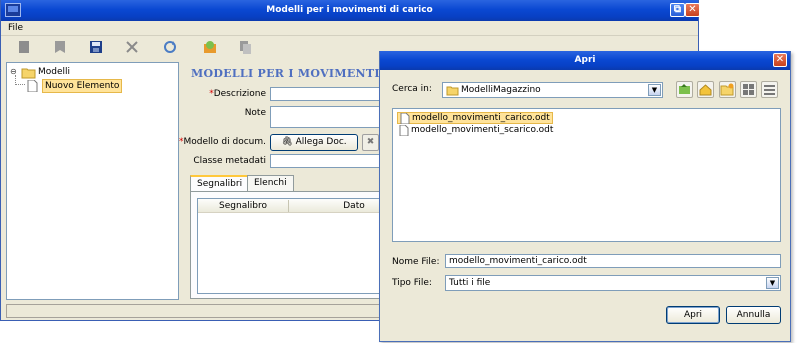  What do you see at coordinates (132, 47) in the screenshot?
I see `cancel-icon` at bounding box center [132, 47].